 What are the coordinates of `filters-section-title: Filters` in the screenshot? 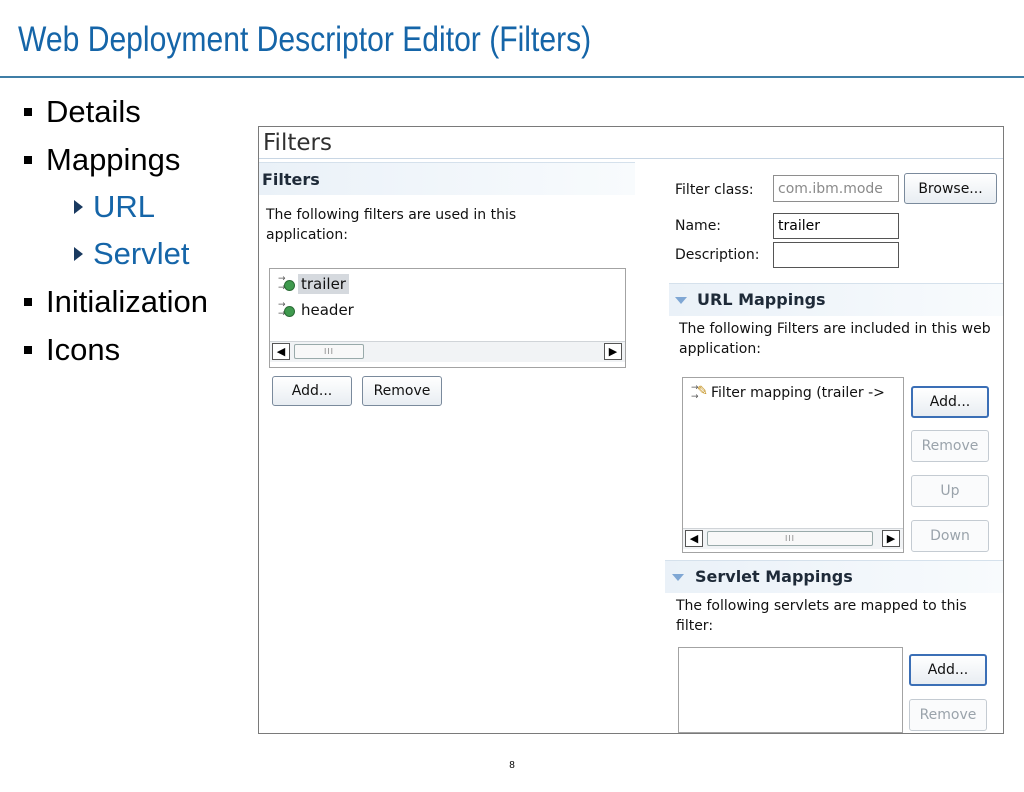 It's located at (291, 179).